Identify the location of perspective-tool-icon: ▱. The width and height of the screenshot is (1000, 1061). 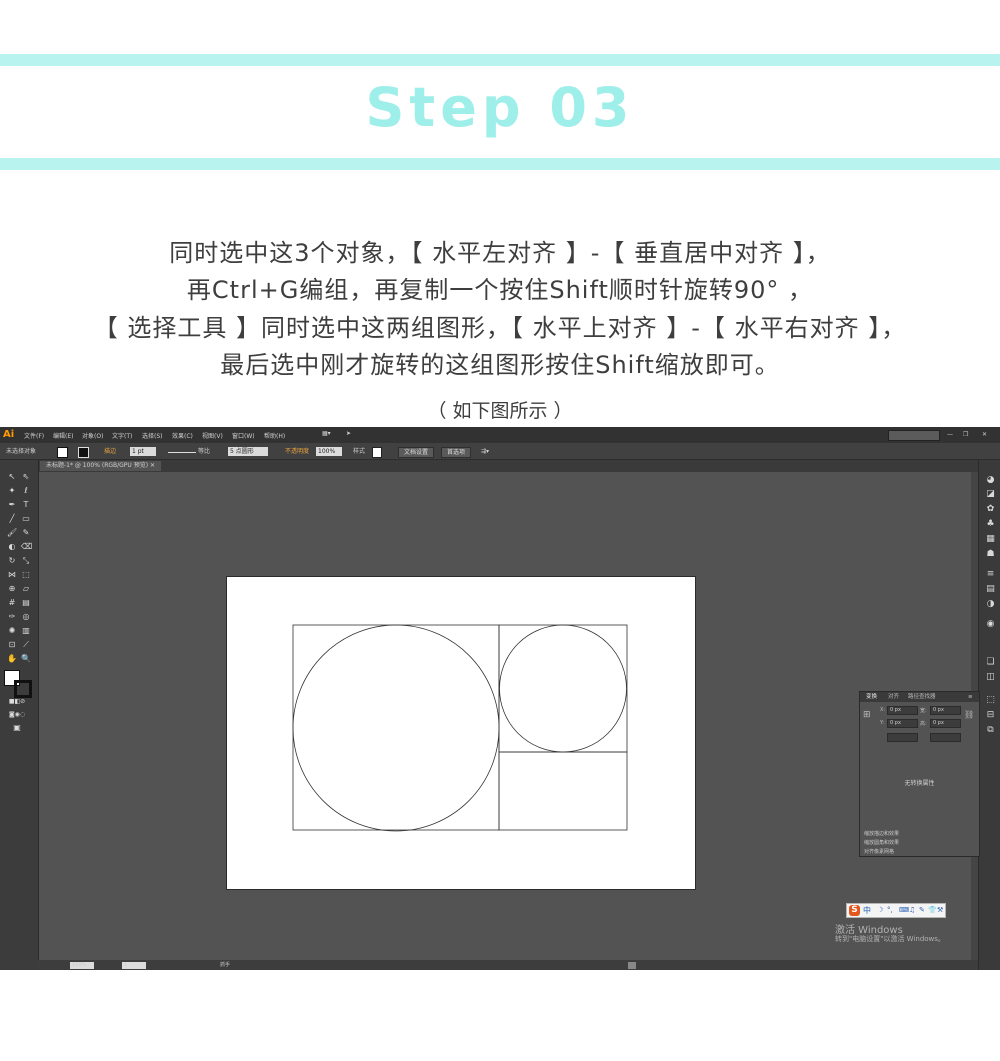
(26, 589).